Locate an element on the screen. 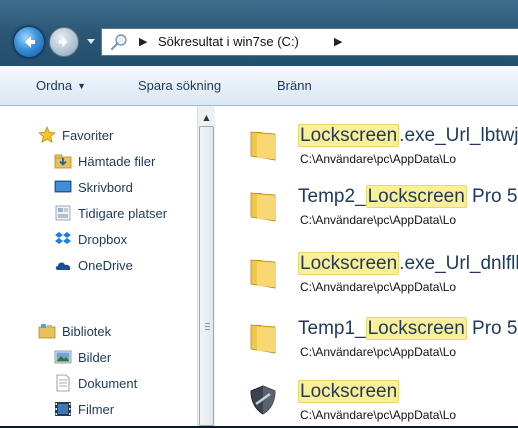 This screenshot has width=518, height=428. list-item: Lockscreen C:\Användare\pc\AppData\Lo is located at coordinates (366, 398).